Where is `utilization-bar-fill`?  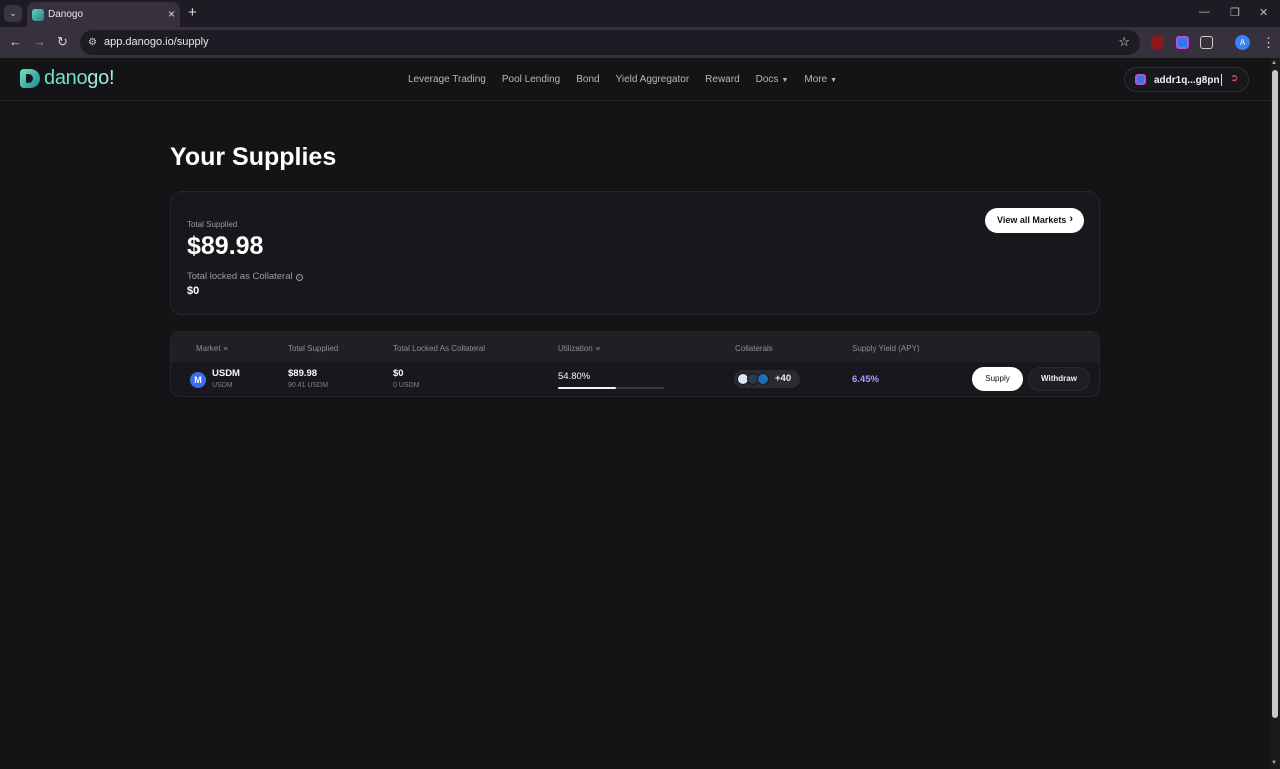 utilization-bar-fill is located at coordinates (587, 388).